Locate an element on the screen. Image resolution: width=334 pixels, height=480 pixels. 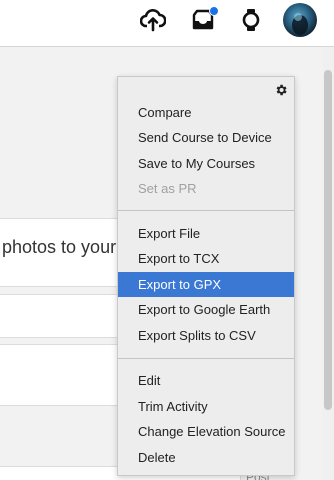
gear-icon is located at coordinates (281, 90).